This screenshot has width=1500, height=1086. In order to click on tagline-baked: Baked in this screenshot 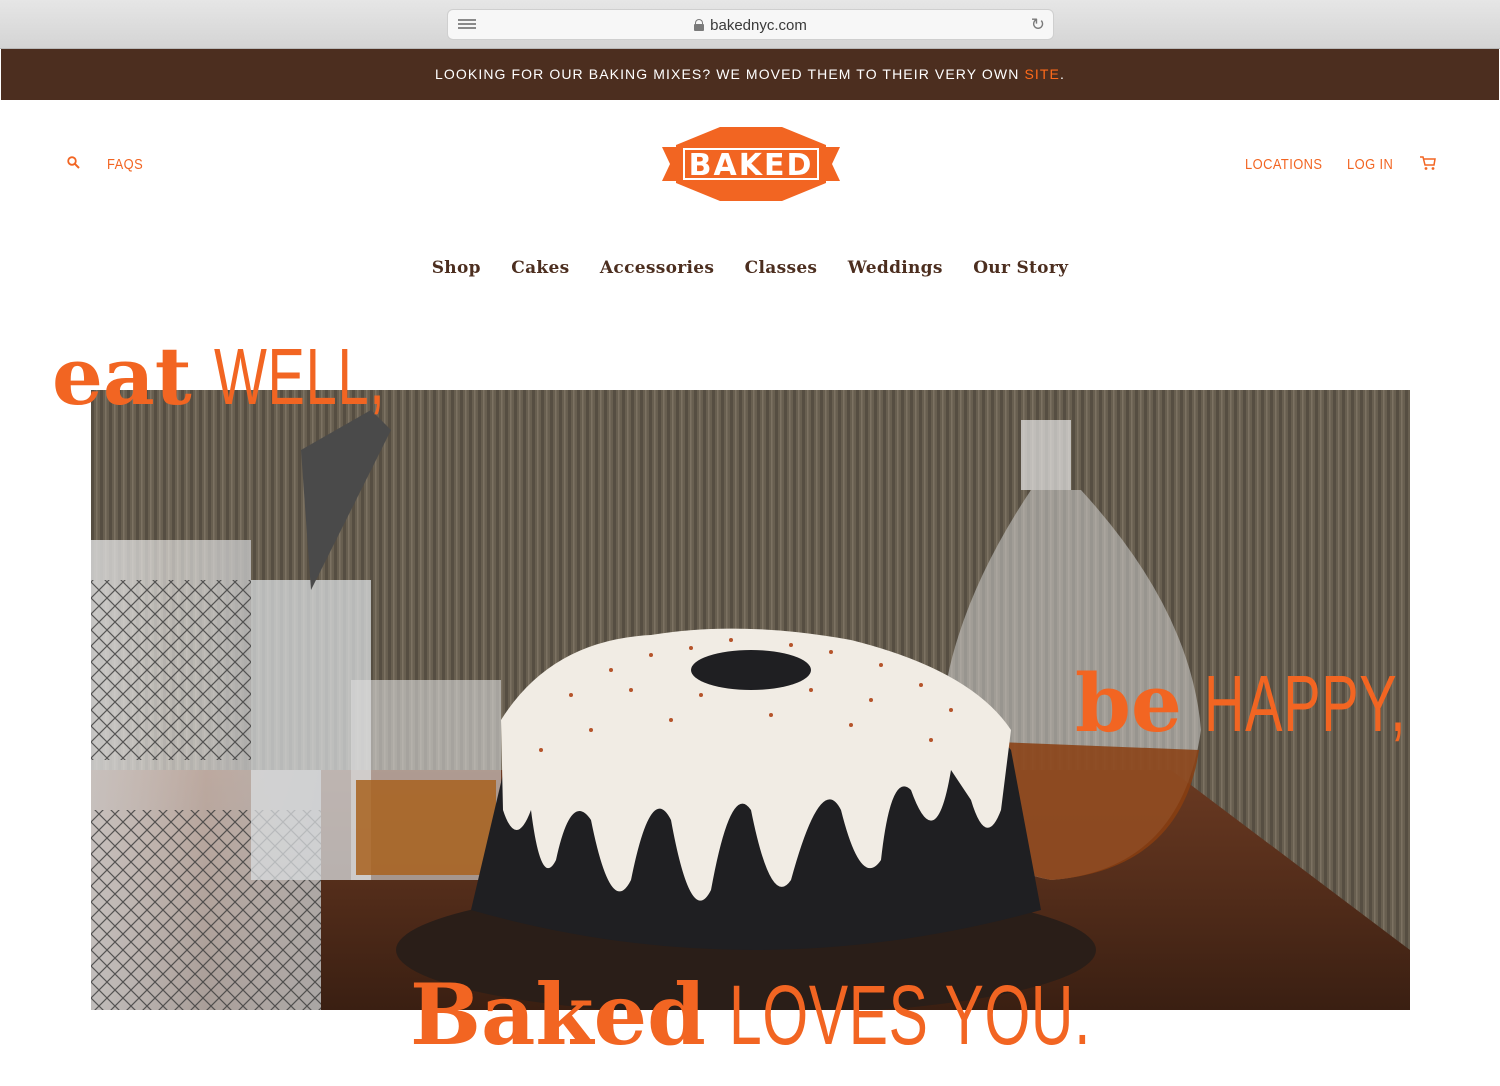, I will do `click(558, 1014)`.